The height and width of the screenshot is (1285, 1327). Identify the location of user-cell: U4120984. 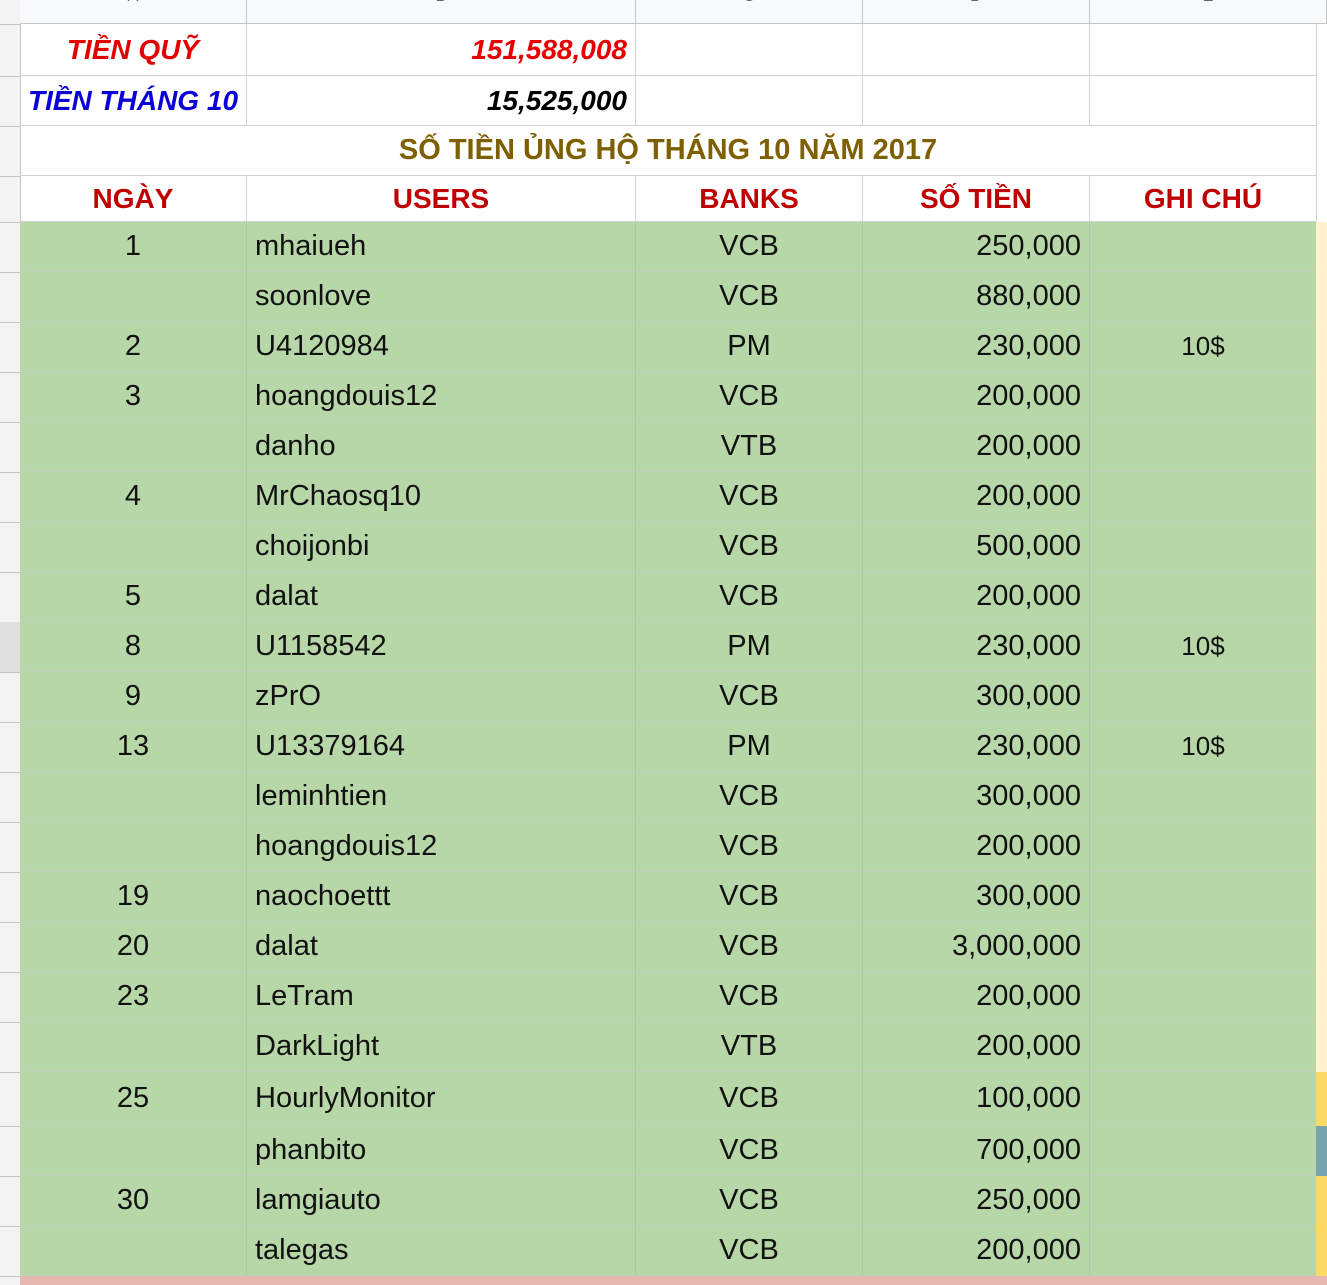
(441, 347).